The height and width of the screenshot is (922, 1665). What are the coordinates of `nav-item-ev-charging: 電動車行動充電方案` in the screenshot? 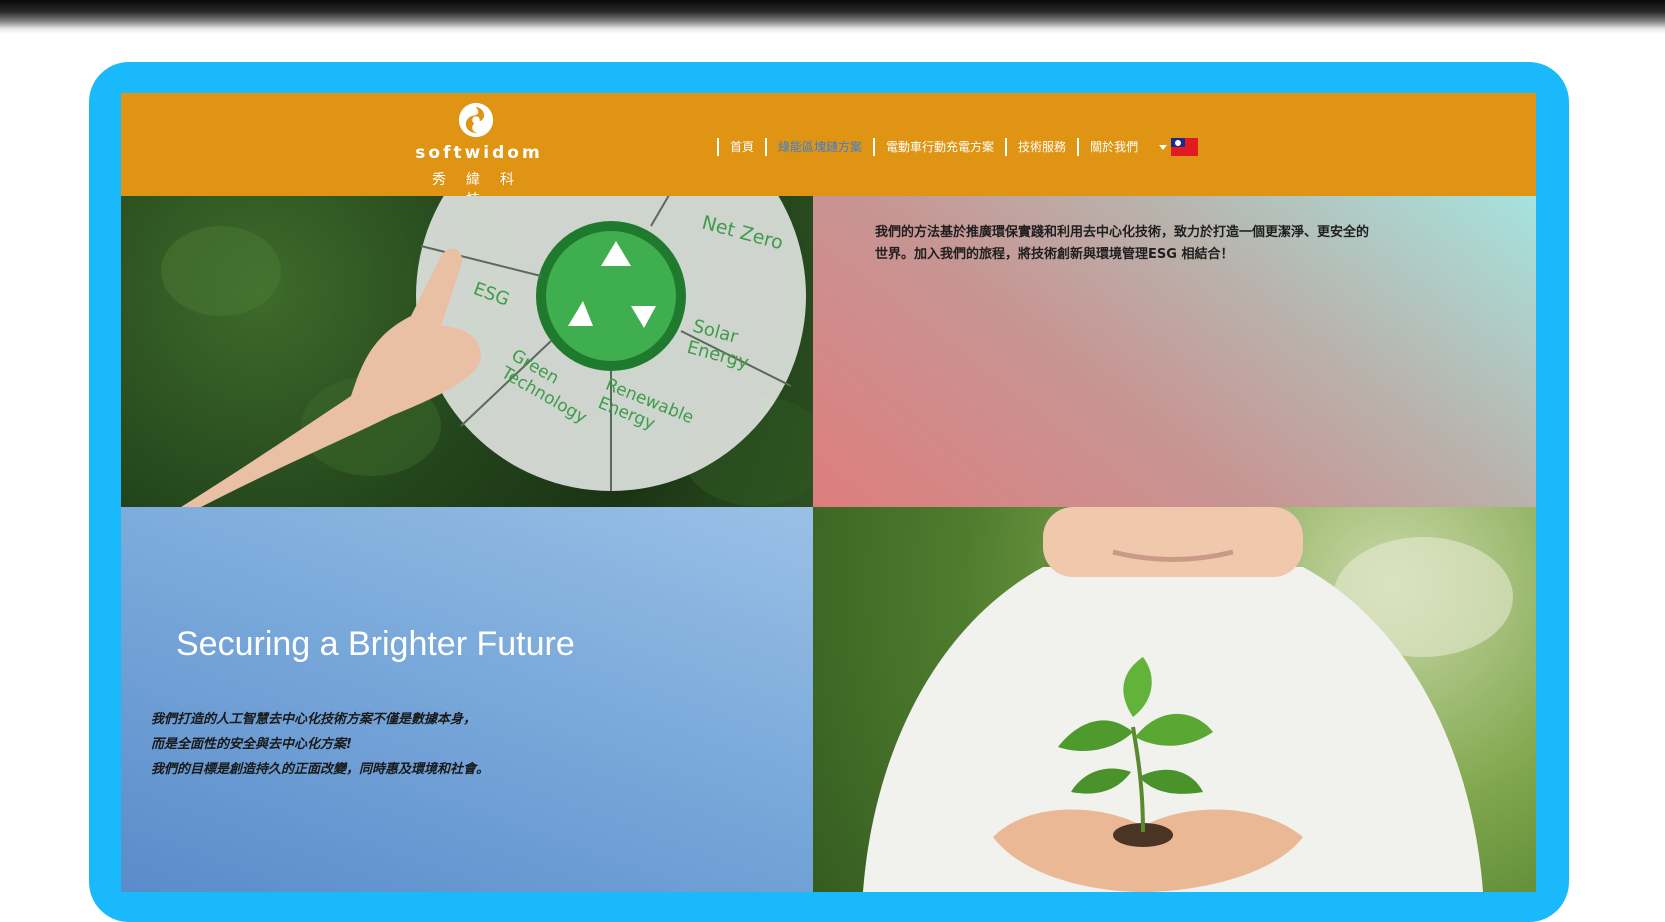 It's located at (939, 147).